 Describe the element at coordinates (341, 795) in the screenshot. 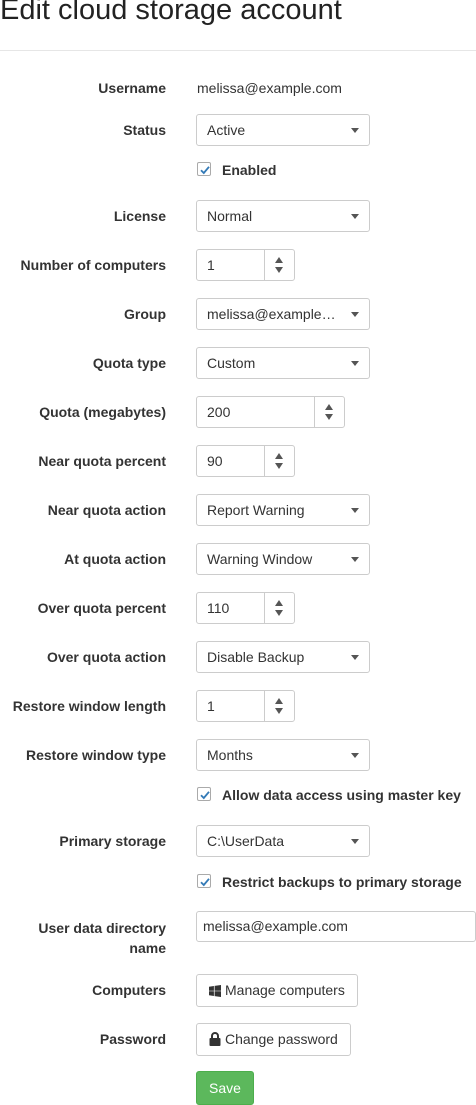

I see `allow-master-key-label: Allow data access using master key` at that location.